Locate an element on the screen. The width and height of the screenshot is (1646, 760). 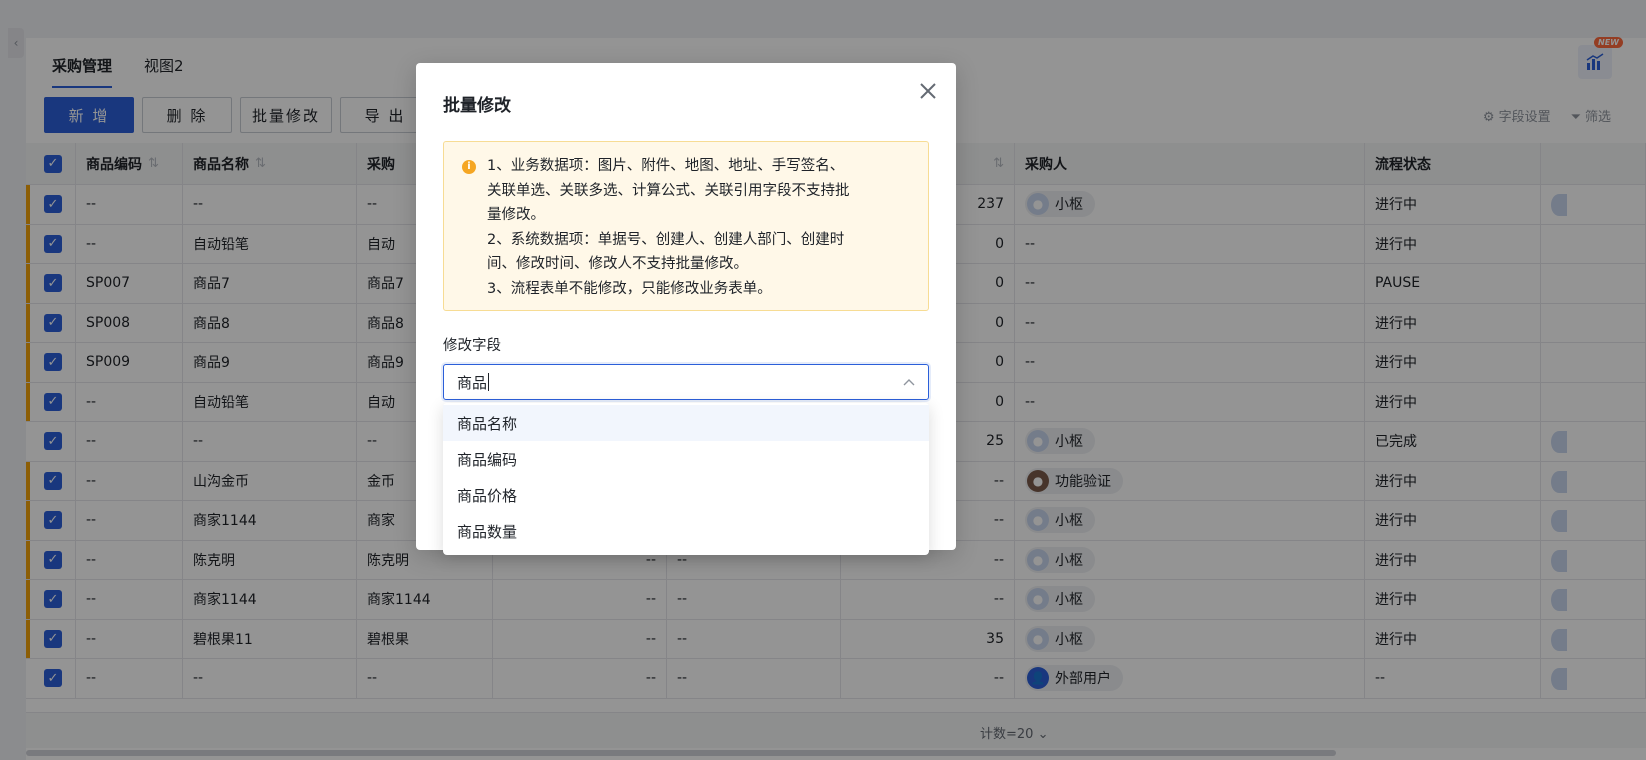
field-select: 商品 is located at coordinates (686, 382).